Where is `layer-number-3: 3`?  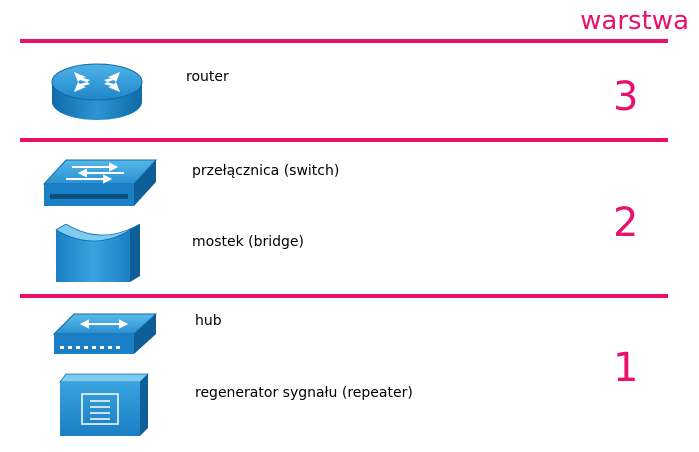
layer-number-3: 3 is located at coordinates (626, 97).